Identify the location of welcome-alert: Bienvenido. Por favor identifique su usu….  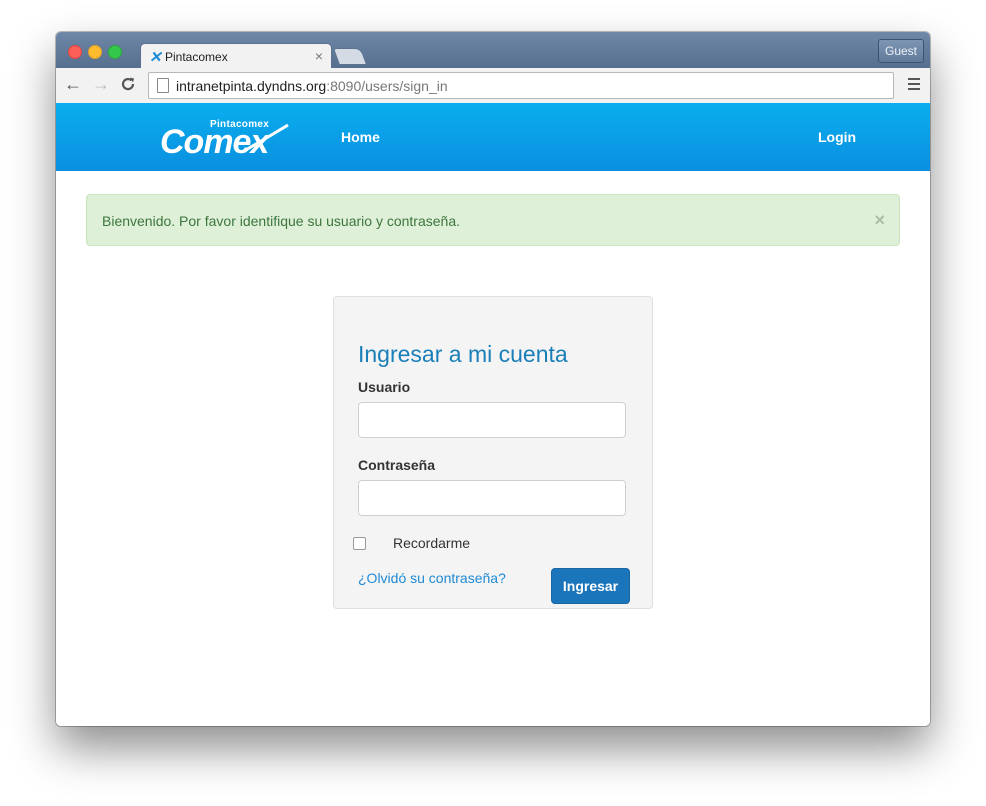
(493, 220).